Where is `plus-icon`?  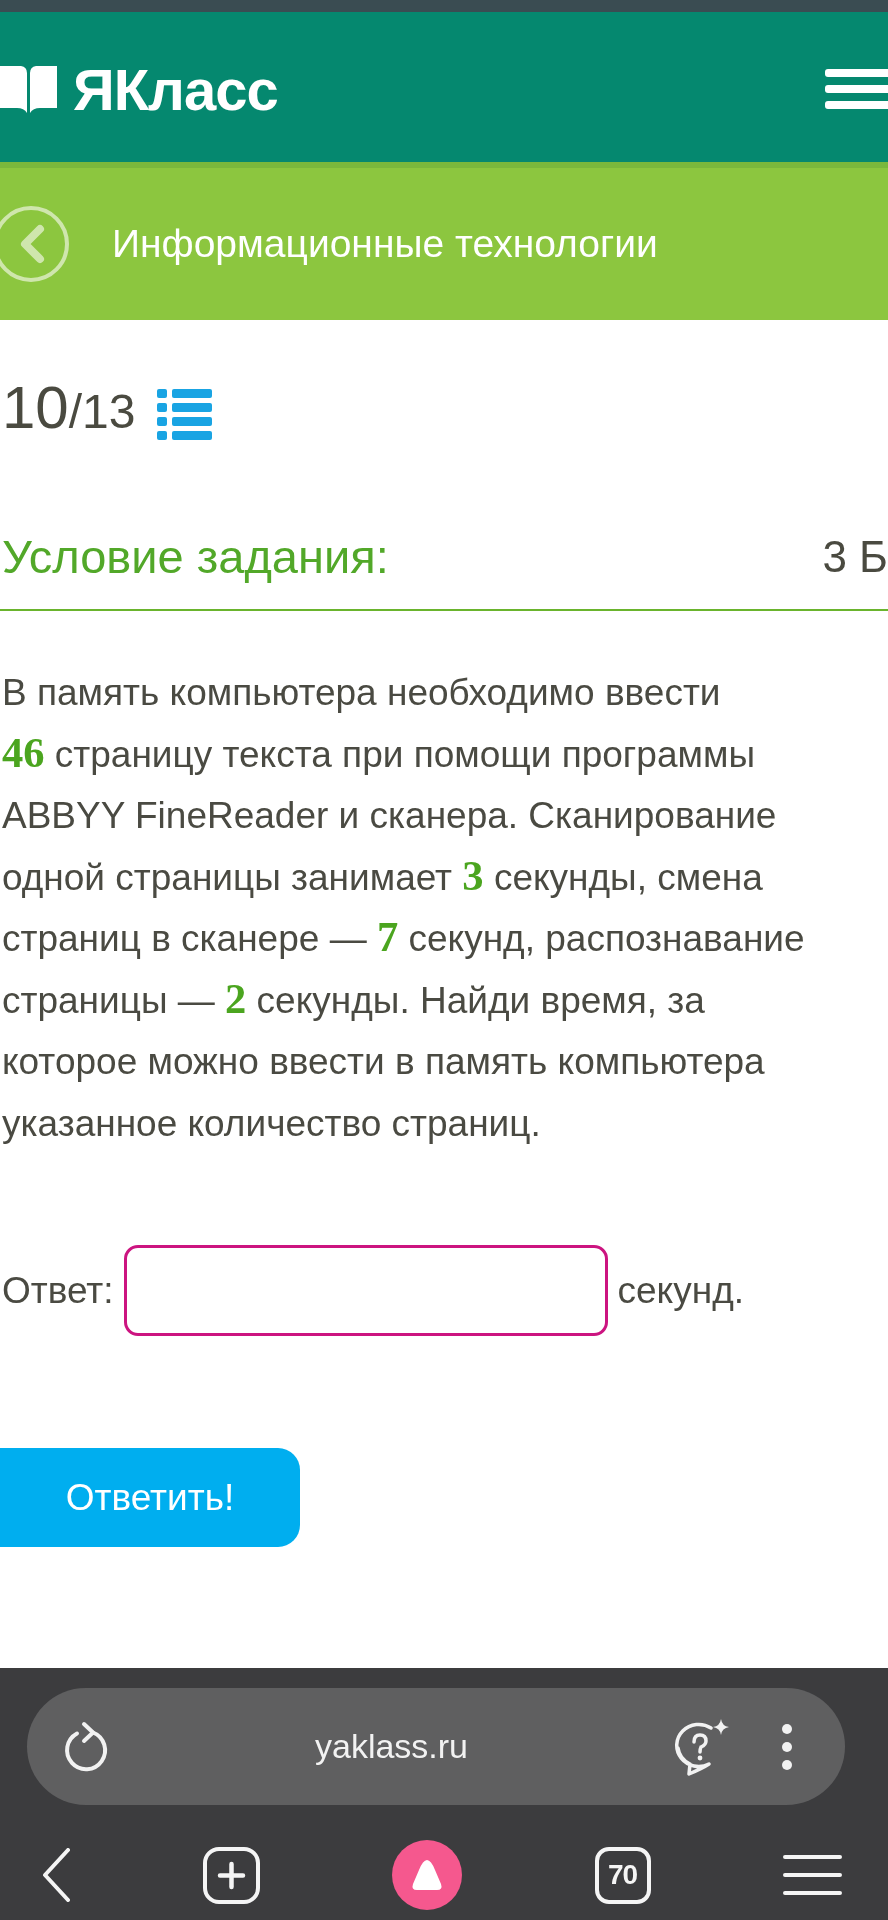 plus-icon is located at coordinates (231, 1875).